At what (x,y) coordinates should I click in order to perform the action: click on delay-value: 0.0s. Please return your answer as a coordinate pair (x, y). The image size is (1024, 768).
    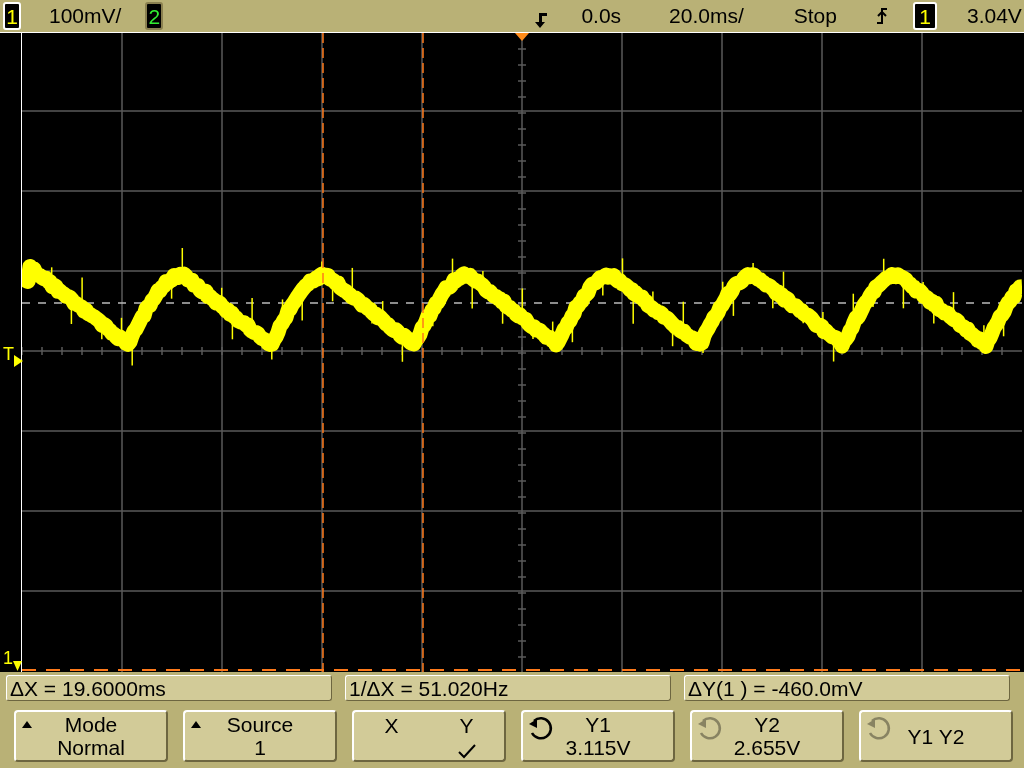
    Looking at the image, I should click on (601, 16).